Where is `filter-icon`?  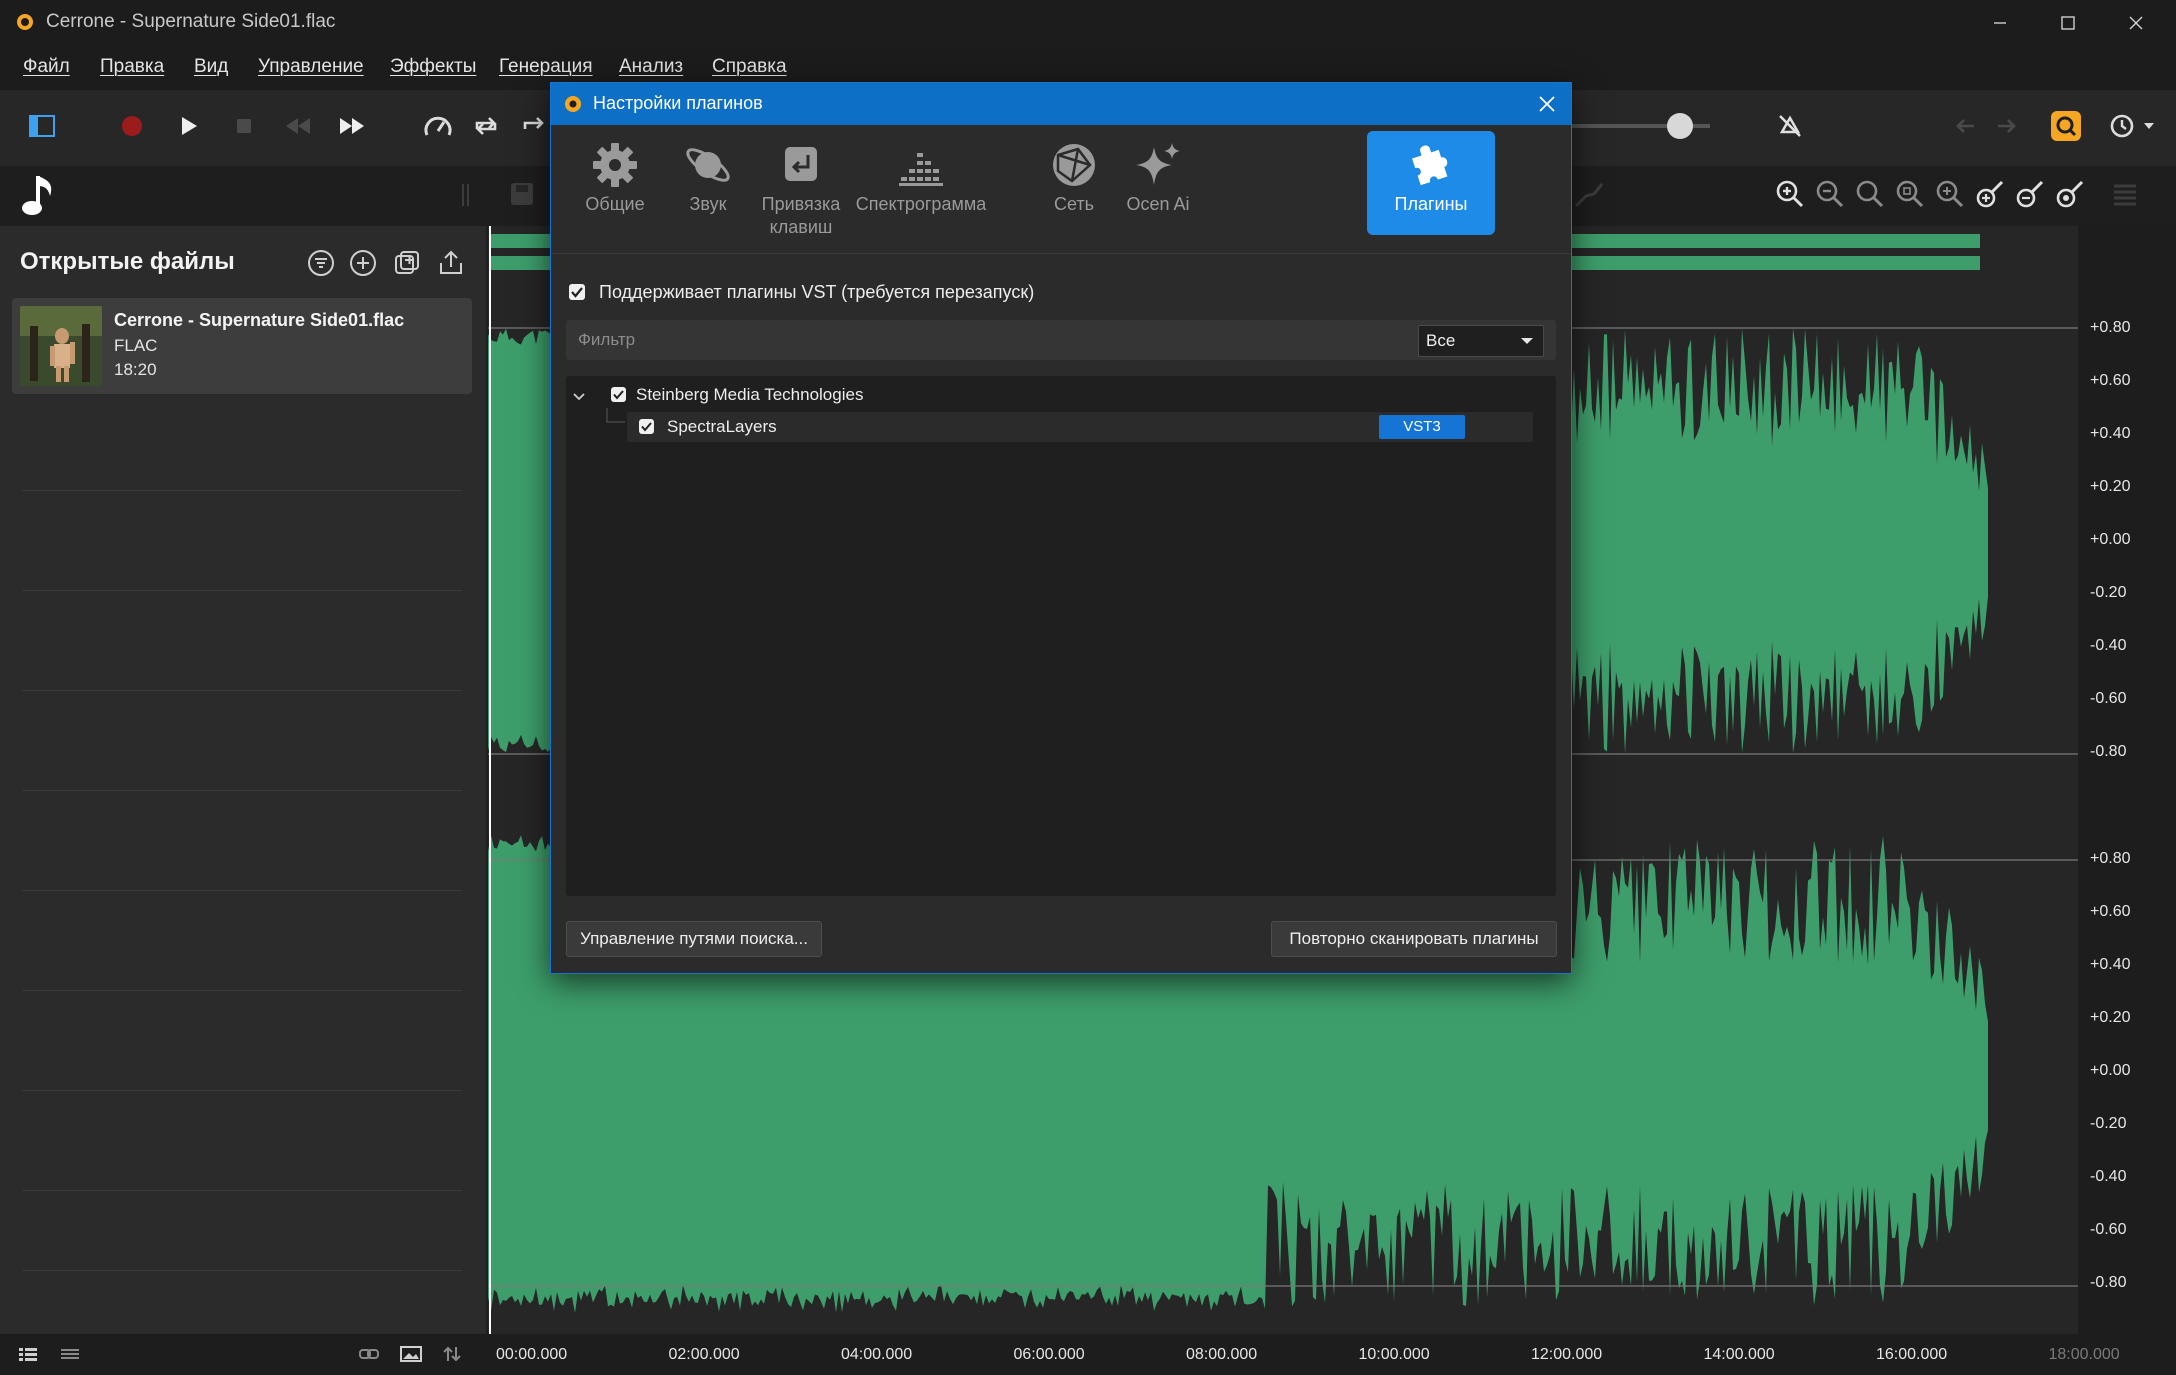
filter-icon is located at coordinates (321, 263).